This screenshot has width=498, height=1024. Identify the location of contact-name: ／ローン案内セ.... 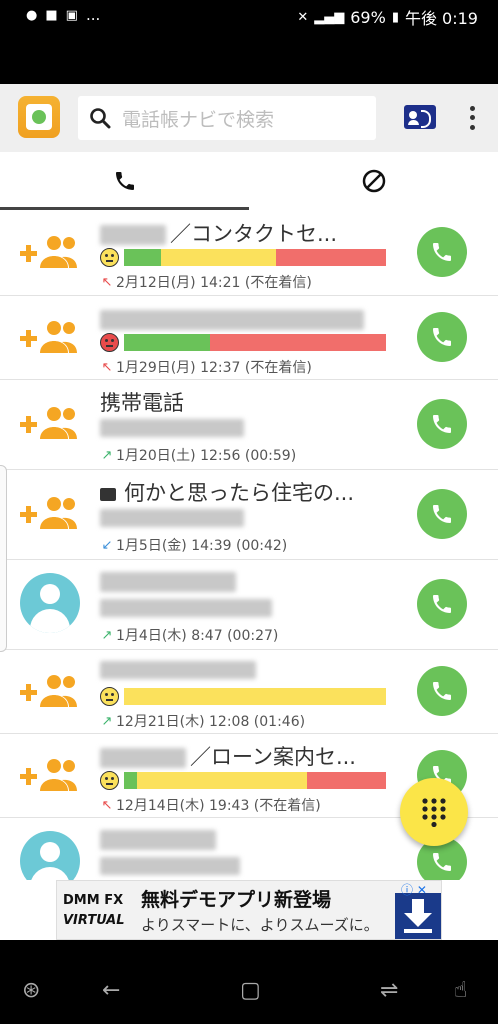
(273, 757).